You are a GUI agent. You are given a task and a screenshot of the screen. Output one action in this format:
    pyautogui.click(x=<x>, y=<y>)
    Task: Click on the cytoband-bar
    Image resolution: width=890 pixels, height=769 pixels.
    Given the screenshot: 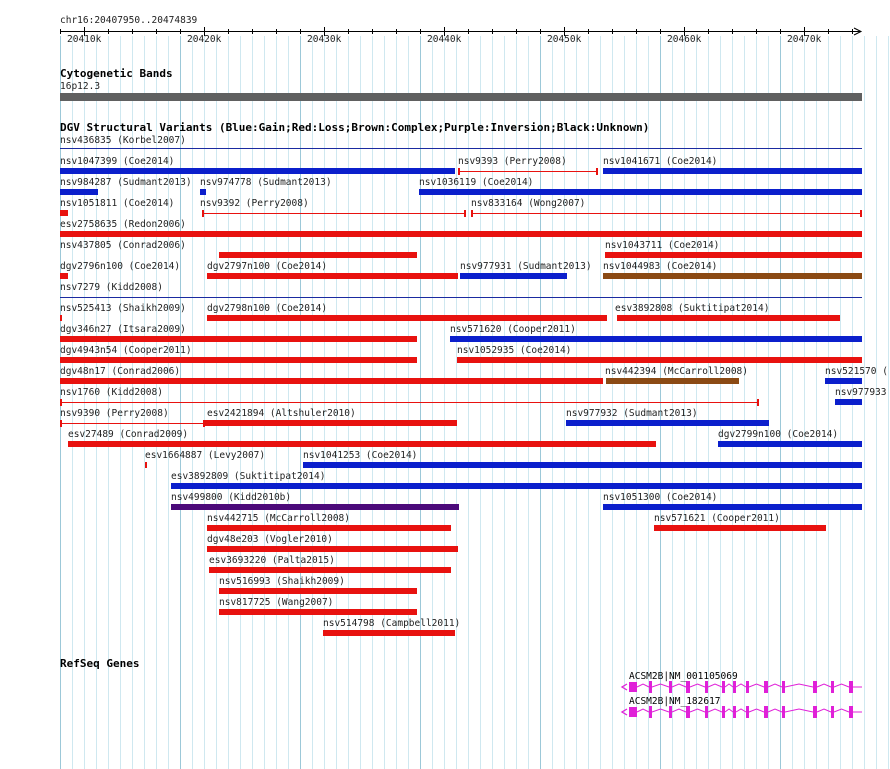 What is the action you would take?
    pyautogui.click(x=461, y=97)
    